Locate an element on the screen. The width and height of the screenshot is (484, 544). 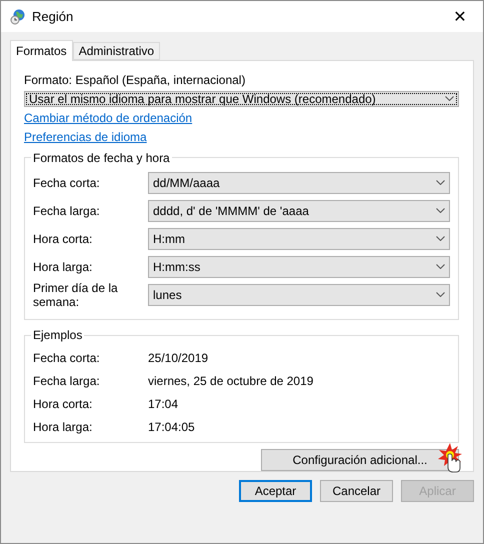
format-dropdown: dd/MM/aaaa is located at coordinates (299, 183).